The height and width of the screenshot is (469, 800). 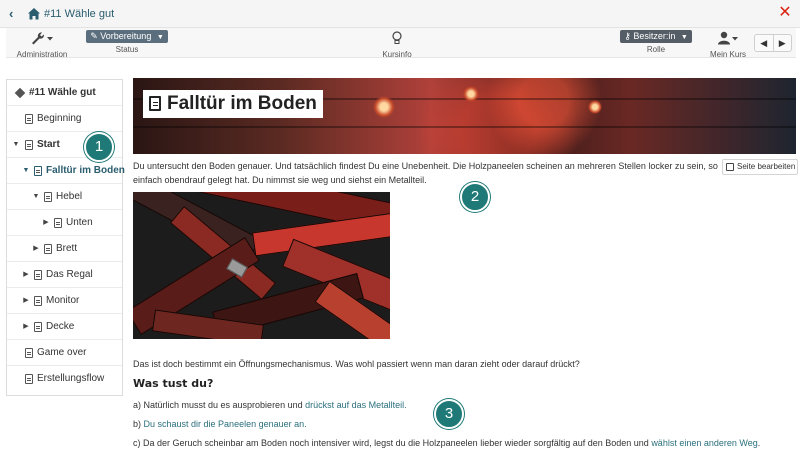 I want to click on menu-item-label: Monitor, so click(x=63, y=300).